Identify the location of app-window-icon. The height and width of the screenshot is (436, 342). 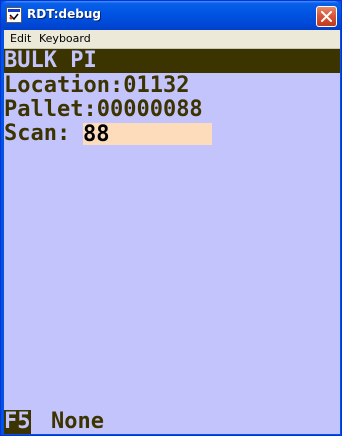
(14, 15).